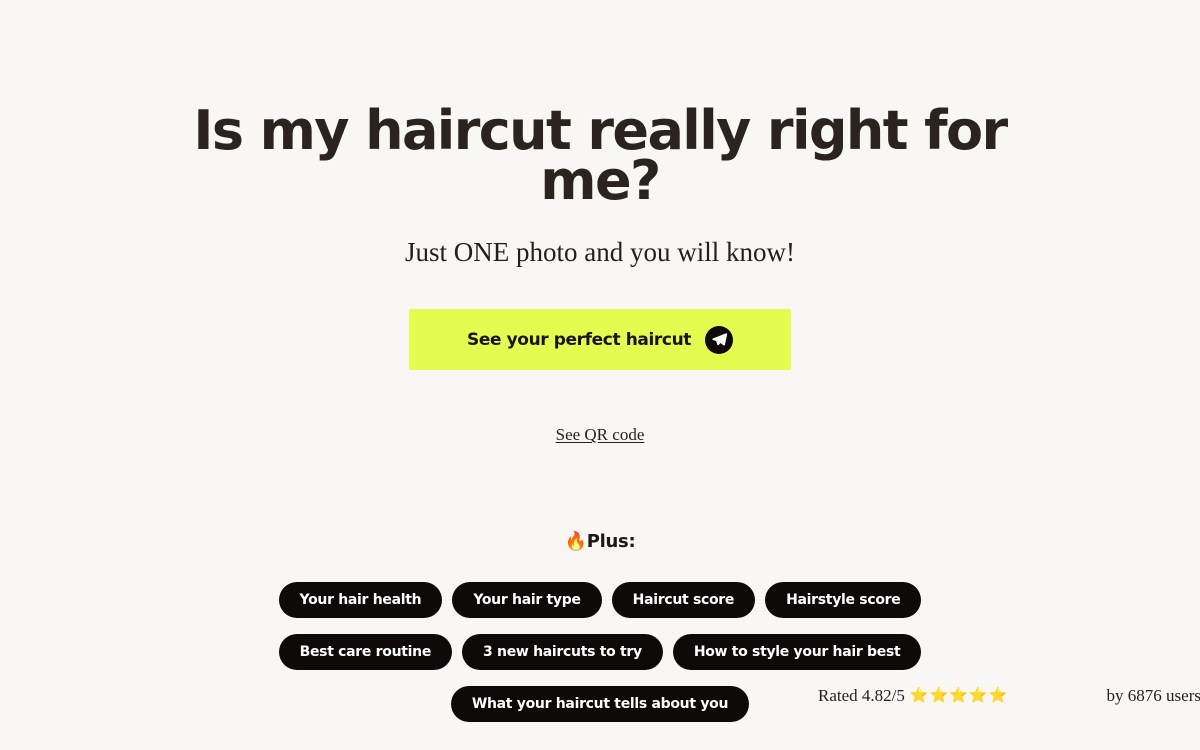 Image resolution: width=1200 pixels, height=750 pixels. I want to click on see-qr-code-link: See QR code, so click(600, 434).